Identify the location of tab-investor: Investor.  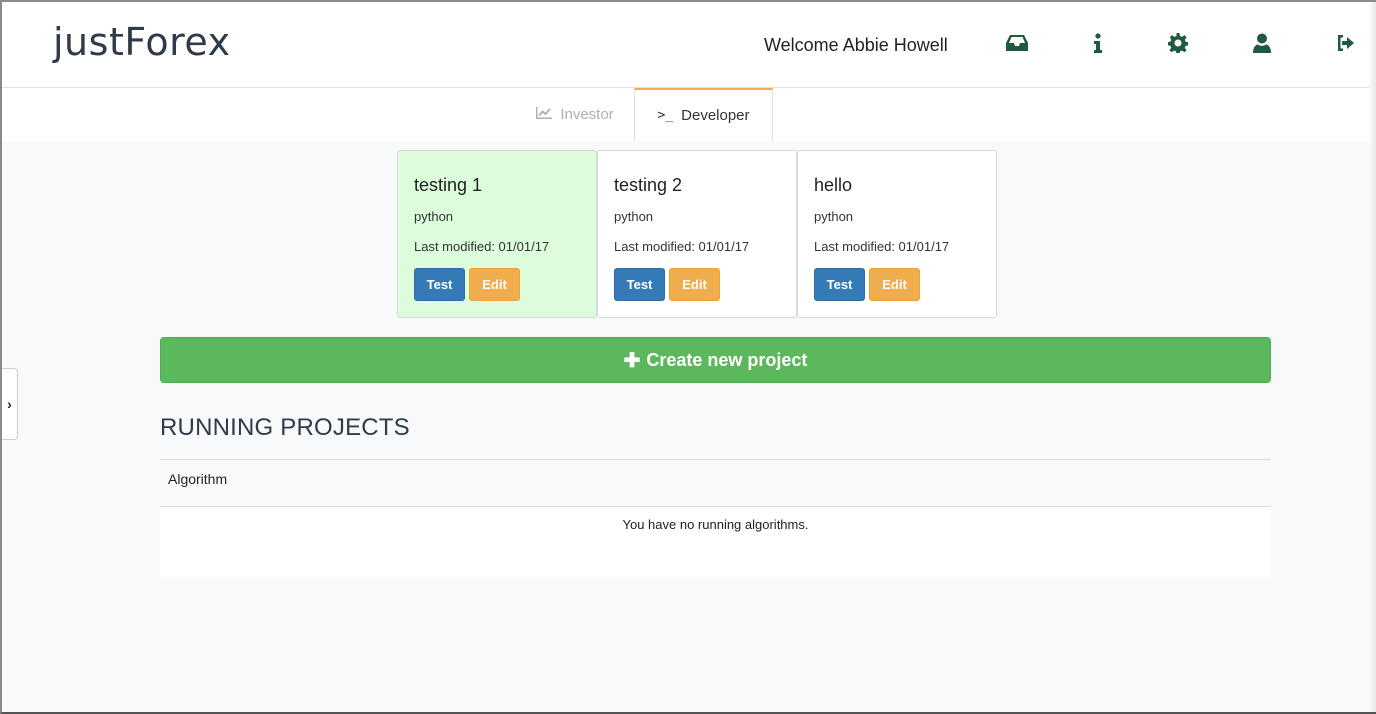
(575, 114).